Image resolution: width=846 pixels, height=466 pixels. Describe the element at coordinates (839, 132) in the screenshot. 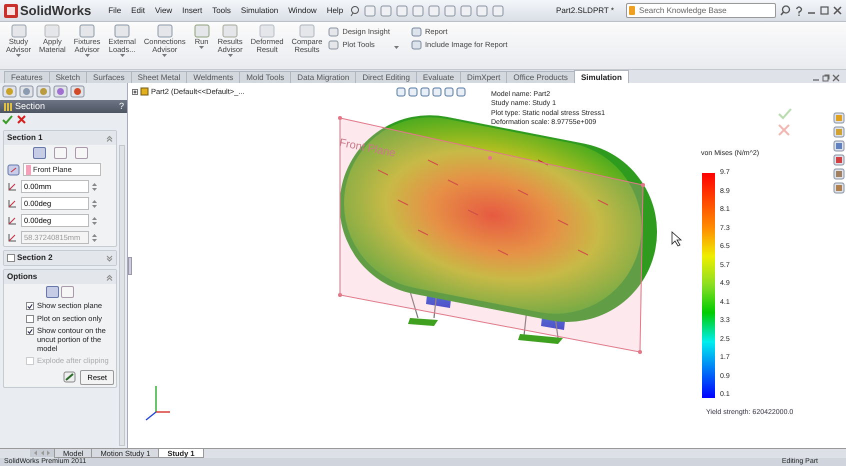

I see `file-explorer-icon` at that location.